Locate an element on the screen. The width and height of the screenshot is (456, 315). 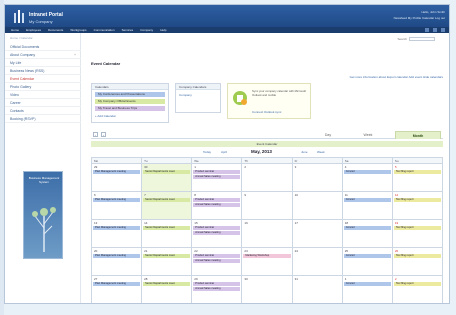
calendar-day-cell: 5 Tax filing report is located at coordinates (417, 178).